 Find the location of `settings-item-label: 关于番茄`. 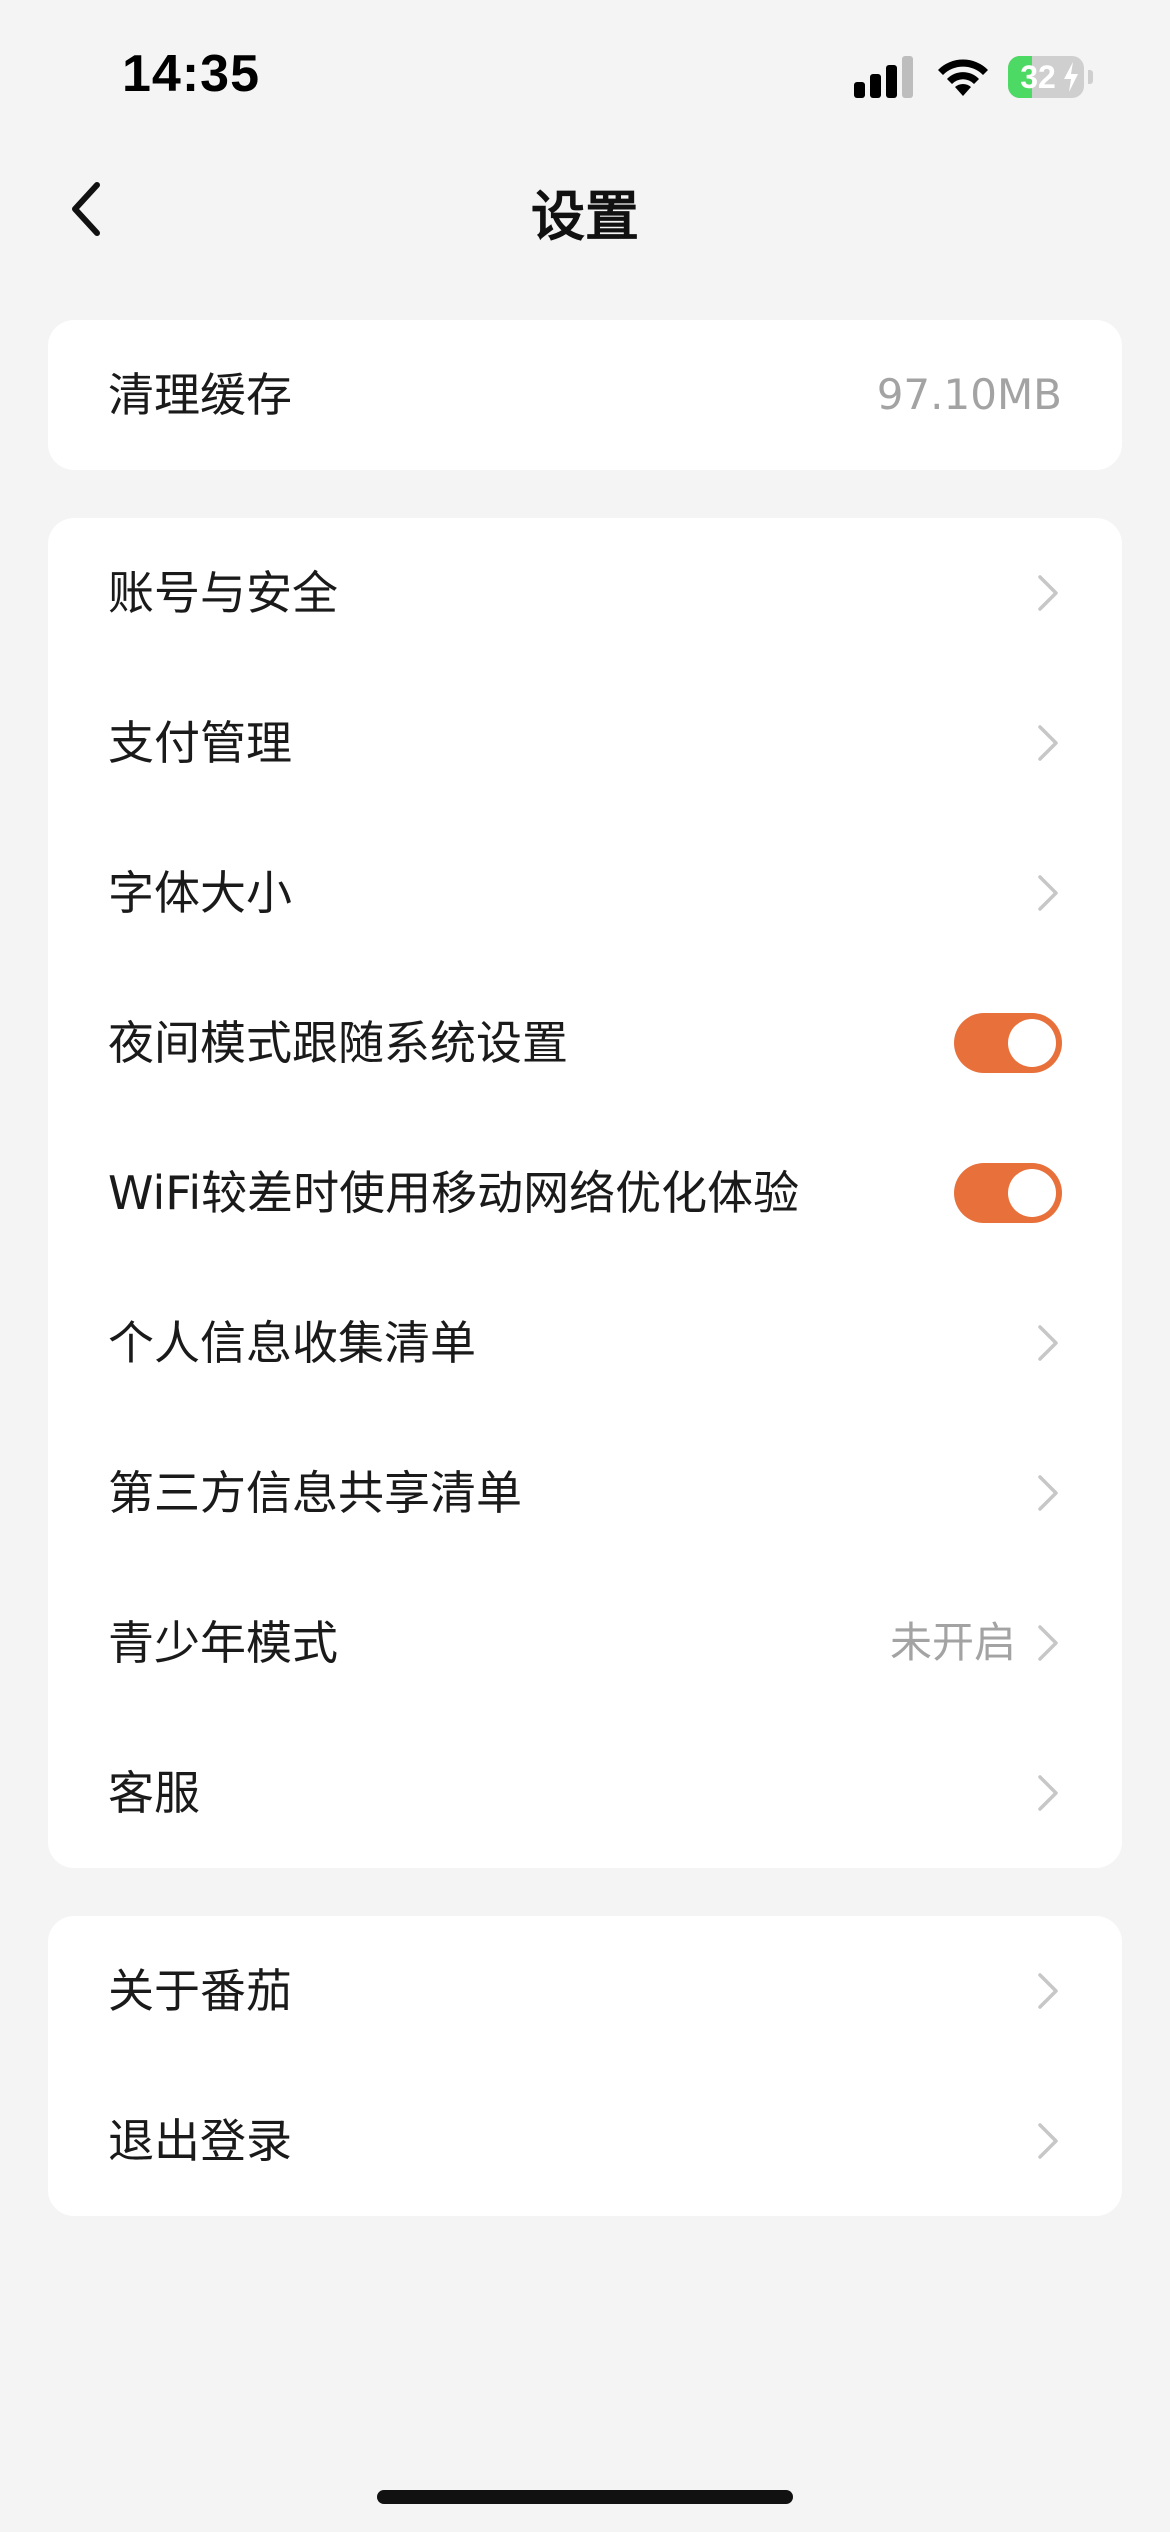

settings-item-label: 关于番茄 is located at coordinates (200, 1991).